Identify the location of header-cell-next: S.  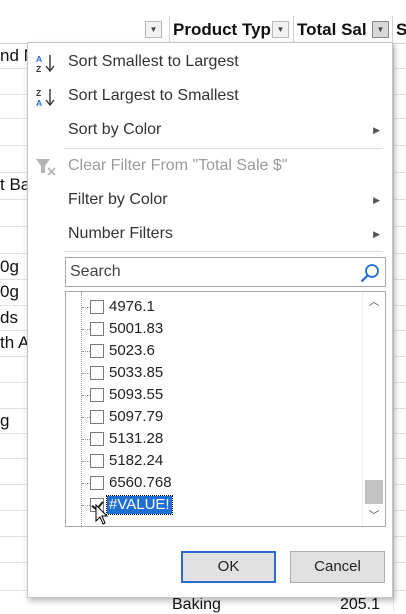
(399, 30).